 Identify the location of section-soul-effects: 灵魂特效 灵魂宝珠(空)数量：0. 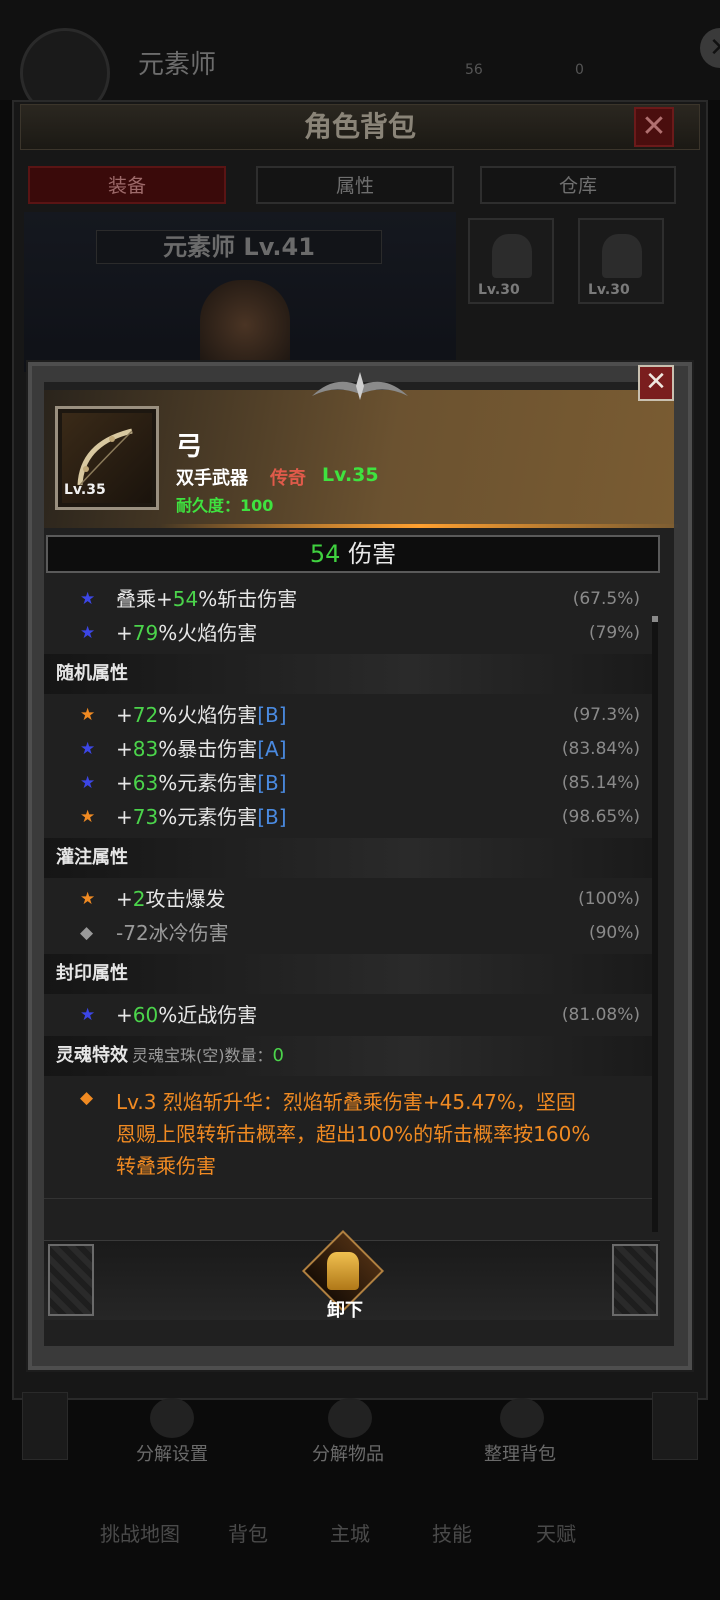
(349, 1056).